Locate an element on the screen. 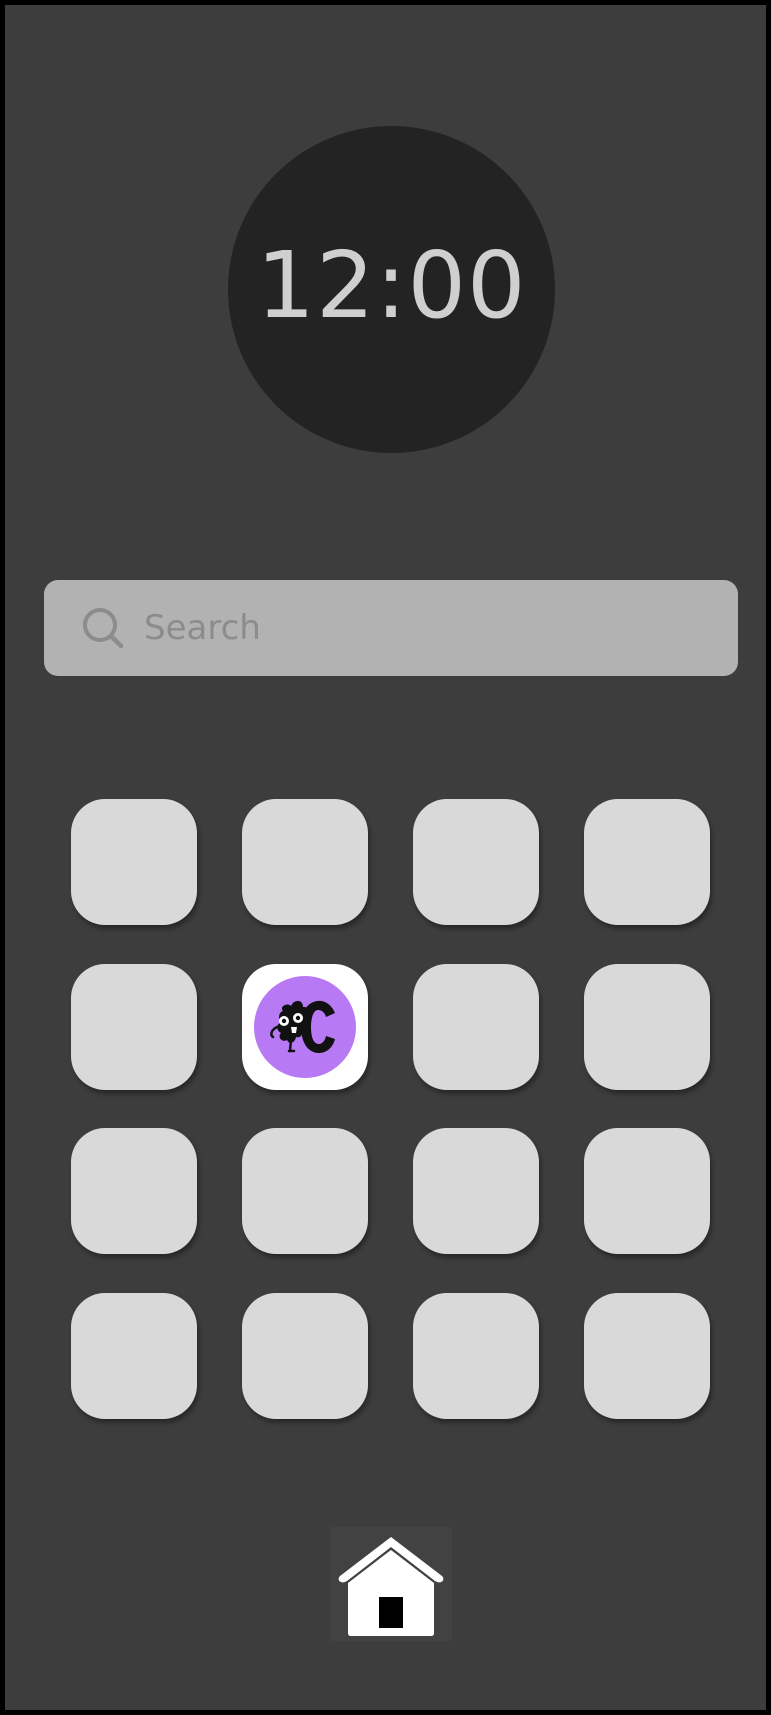 The width and height of the screenshot is (771, 1715). home-button is located at coordinates (391, 1584).